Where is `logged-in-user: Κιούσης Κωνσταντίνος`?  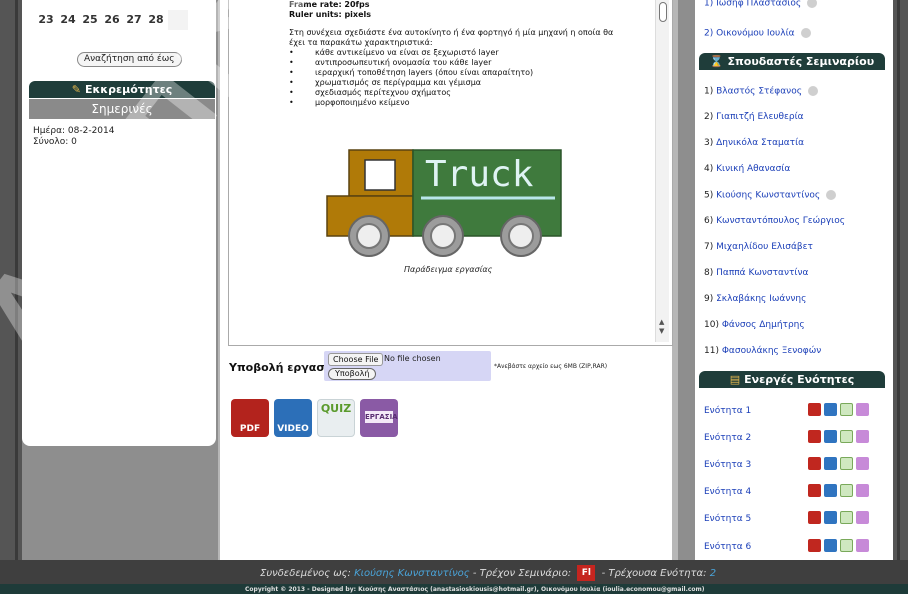
logged-in-user: Κιούσης Κωνσταντίνος is located at coordinates (412, 573).